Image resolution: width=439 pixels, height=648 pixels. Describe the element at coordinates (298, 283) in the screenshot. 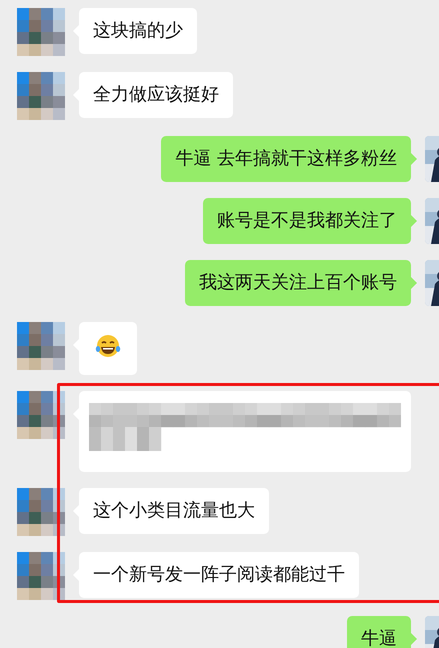

I see `message-bubble: 我这两天关注上百个账号` at that location.